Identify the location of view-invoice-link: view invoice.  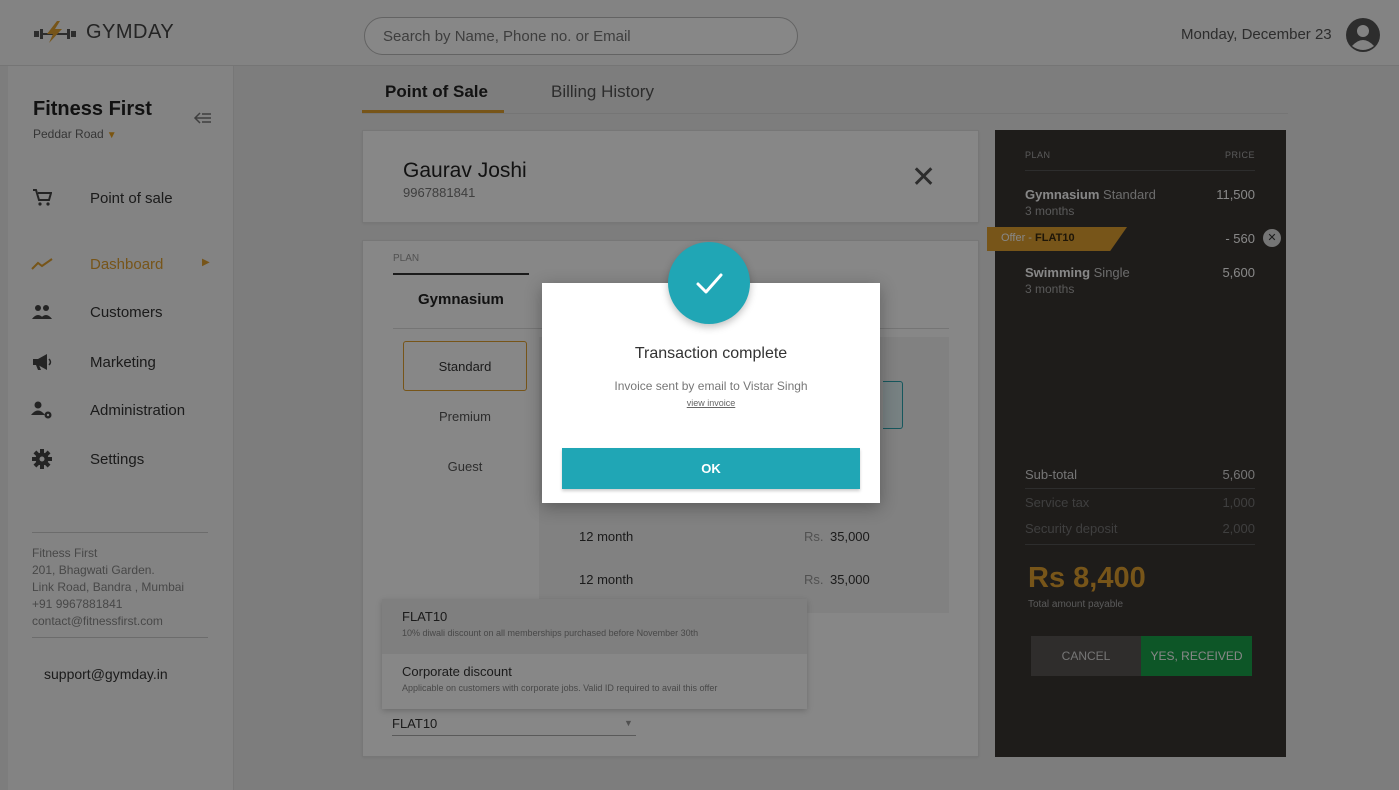
(711, 403).